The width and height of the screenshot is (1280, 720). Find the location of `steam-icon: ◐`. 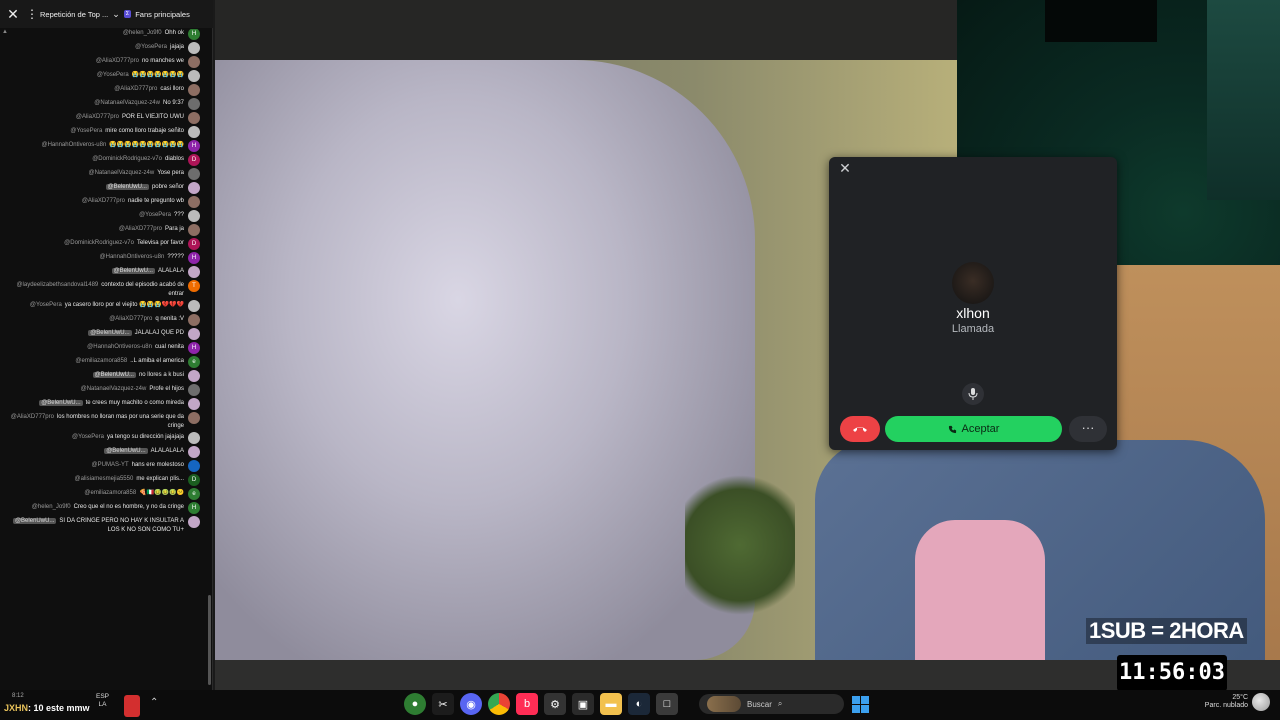

steam-icon: ◐ is located at coordinates (639, 704).